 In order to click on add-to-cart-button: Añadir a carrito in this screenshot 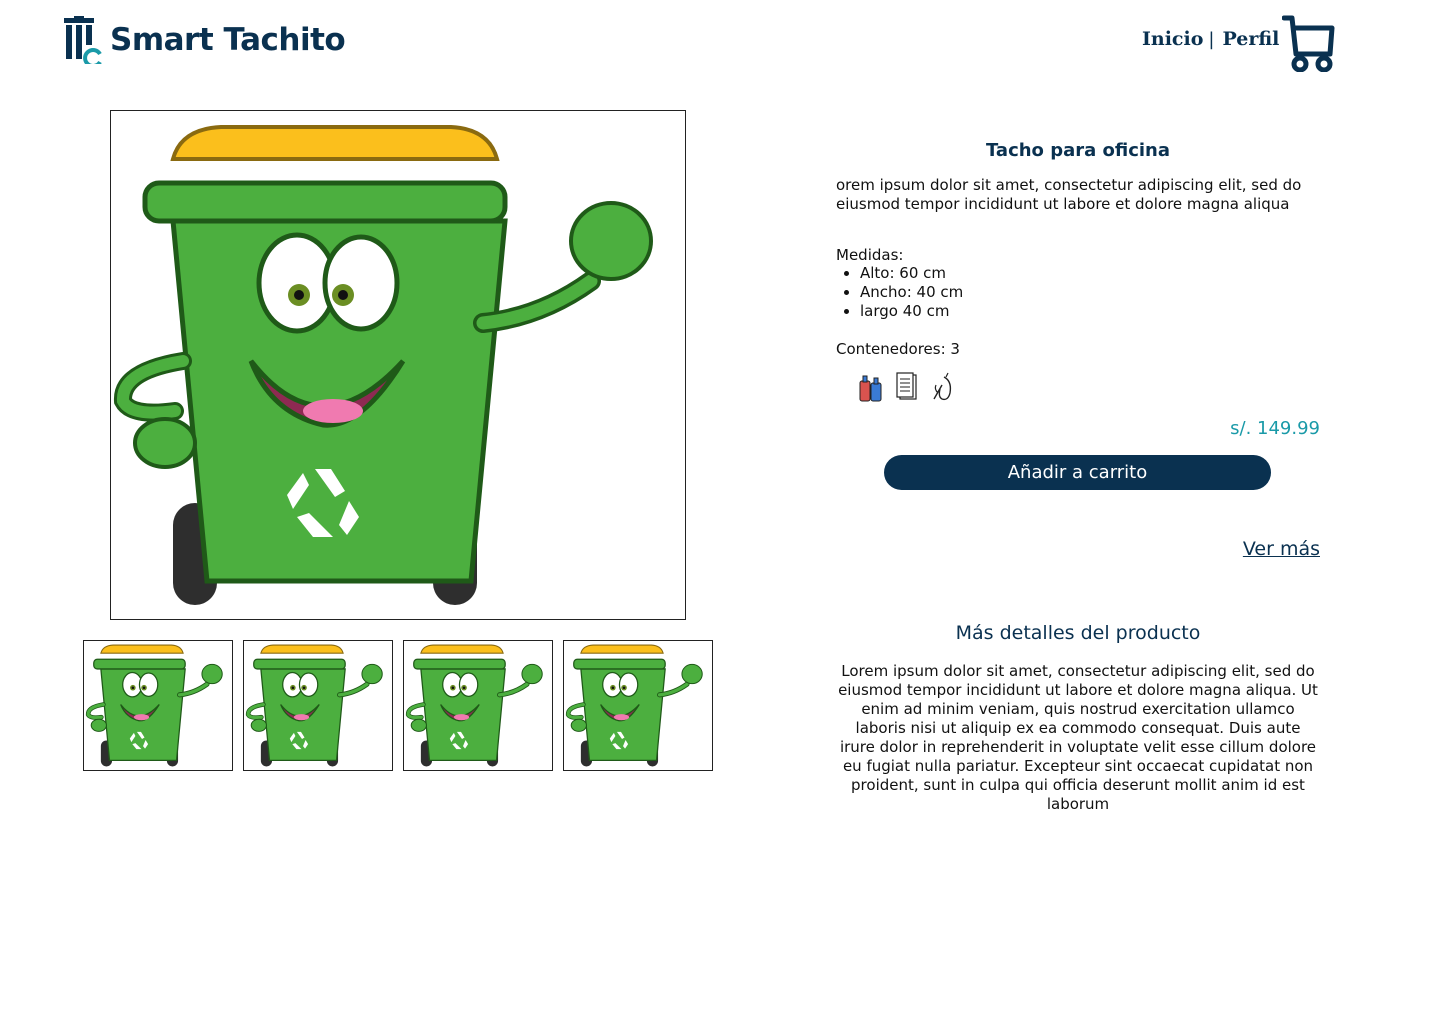, I will do `click(1077, 472)`.